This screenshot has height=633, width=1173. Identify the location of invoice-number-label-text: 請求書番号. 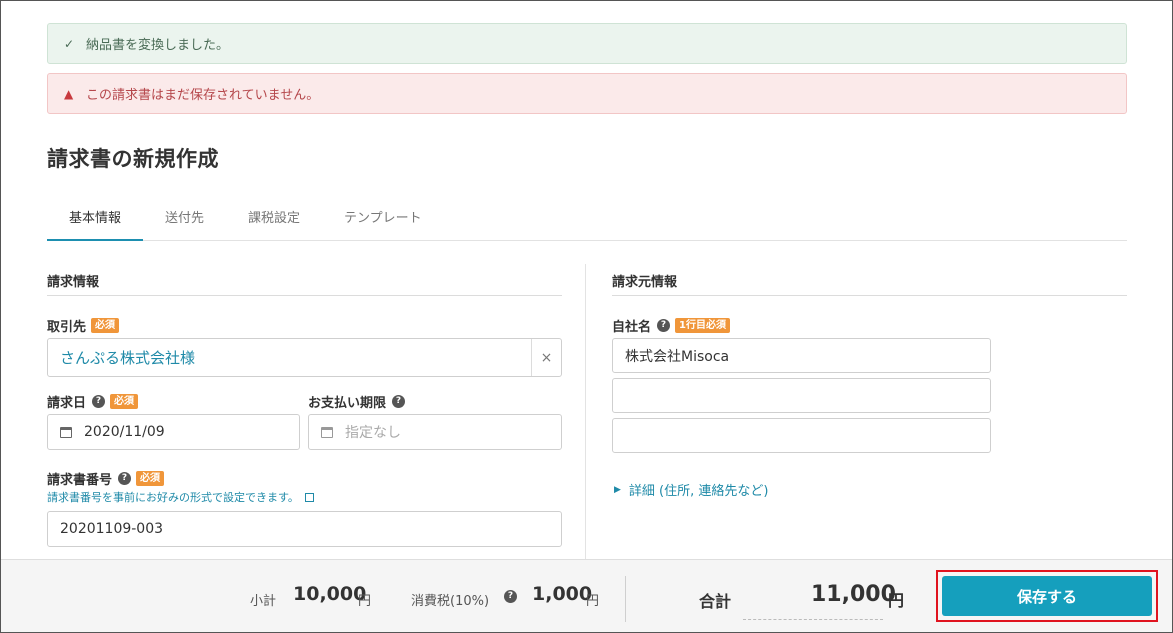
(80, 480).